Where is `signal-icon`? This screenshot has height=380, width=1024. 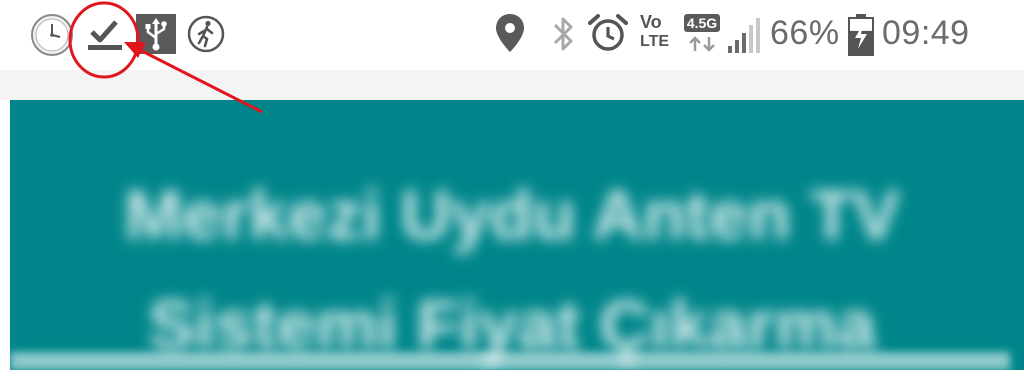 signal-icon is located at coordinates (744, 35).